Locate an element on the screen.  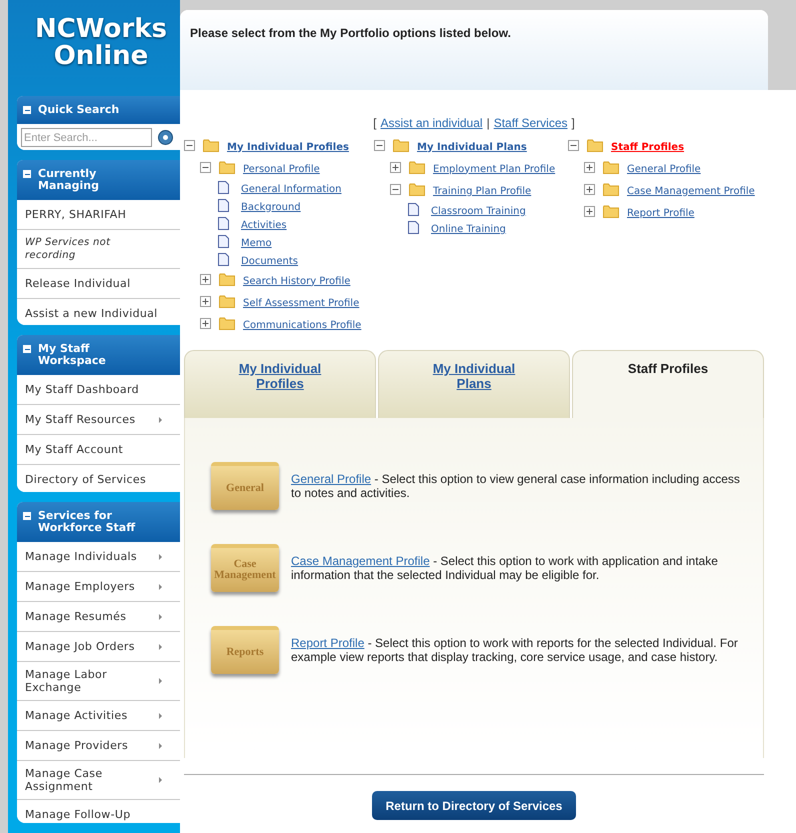
logo-text: Online is located at coordinates (101, 56).